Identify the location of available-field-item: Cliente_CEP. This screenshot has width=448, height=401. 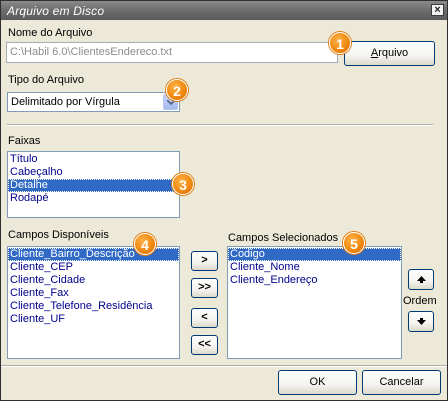
(93, 267).